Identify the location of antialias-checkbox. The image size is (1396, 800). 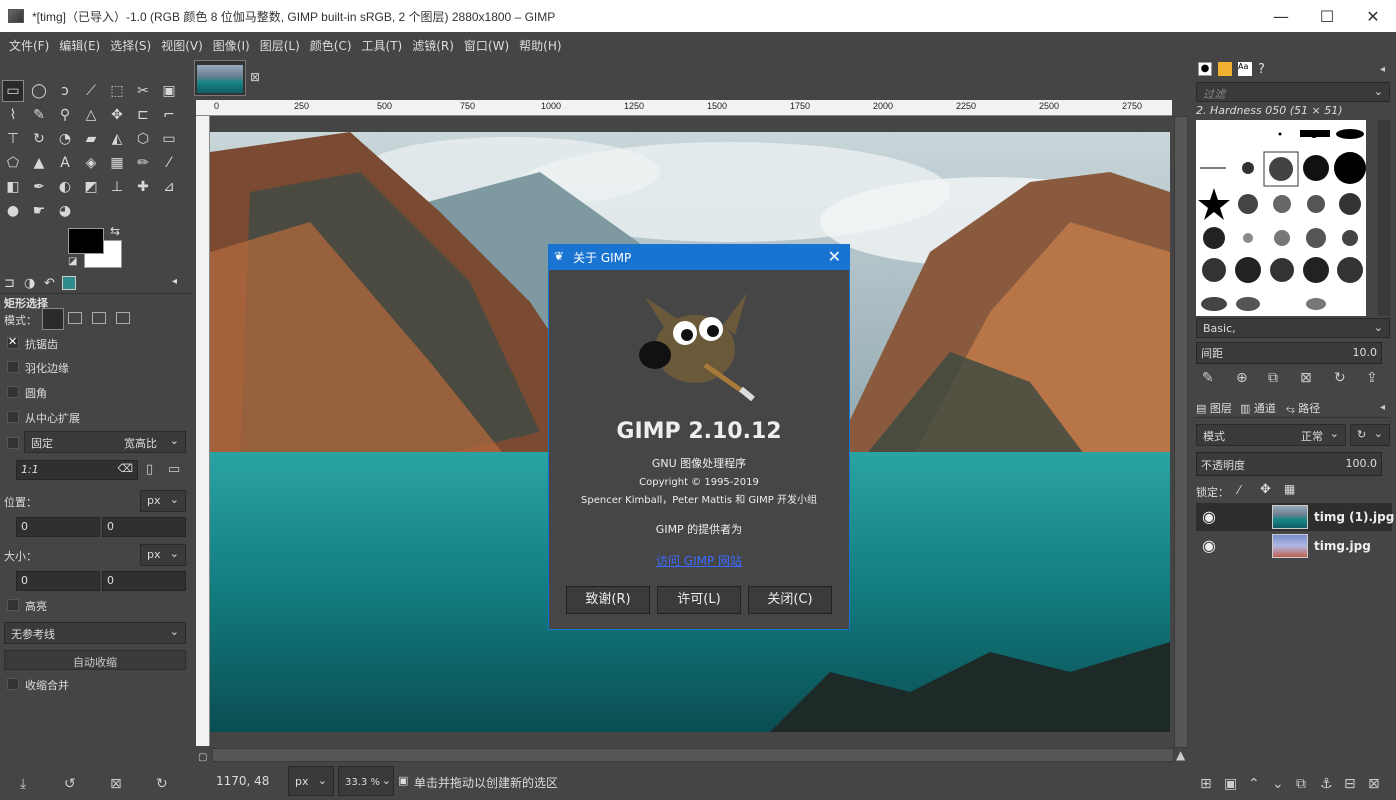
(13, 342).